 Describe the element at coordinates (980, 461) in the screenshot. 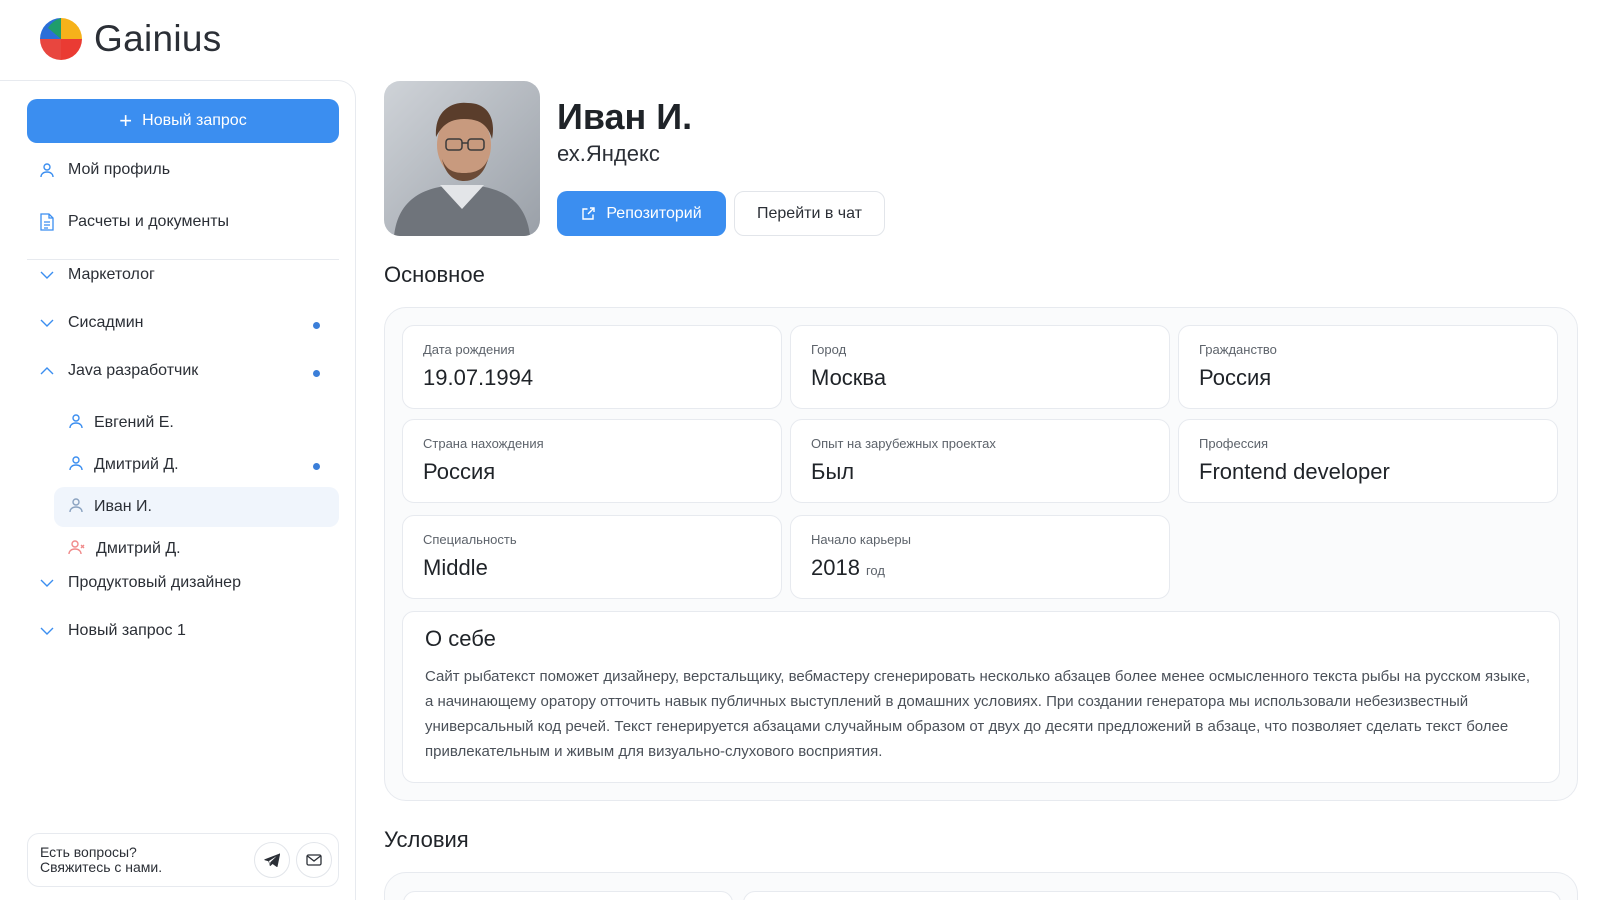

I see `field-foreign-experience: Опыт на зарубежных проектах Был` at that location.